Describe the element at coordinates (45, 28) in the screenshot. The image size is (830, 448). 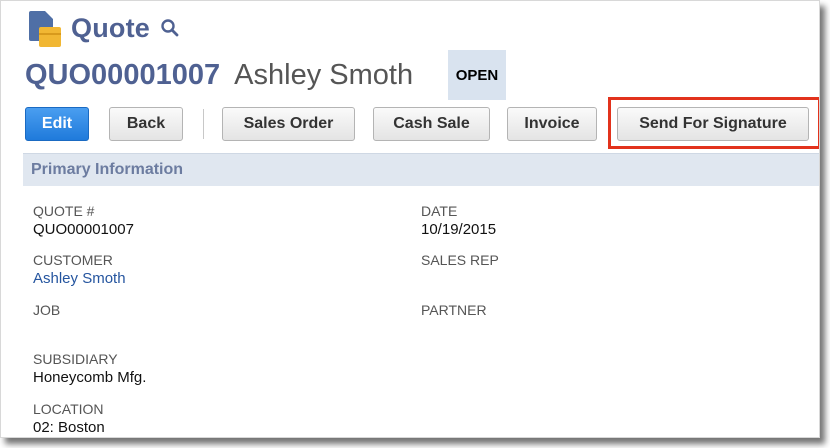
I see `quote-record-icon` at that location.